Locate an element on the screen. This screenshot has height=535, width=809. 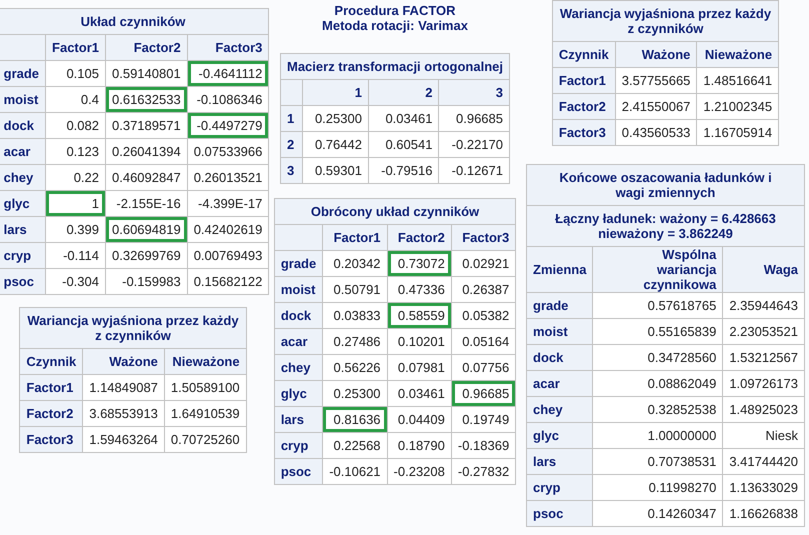
column-header: 2 is located at coordinates (404, 93).